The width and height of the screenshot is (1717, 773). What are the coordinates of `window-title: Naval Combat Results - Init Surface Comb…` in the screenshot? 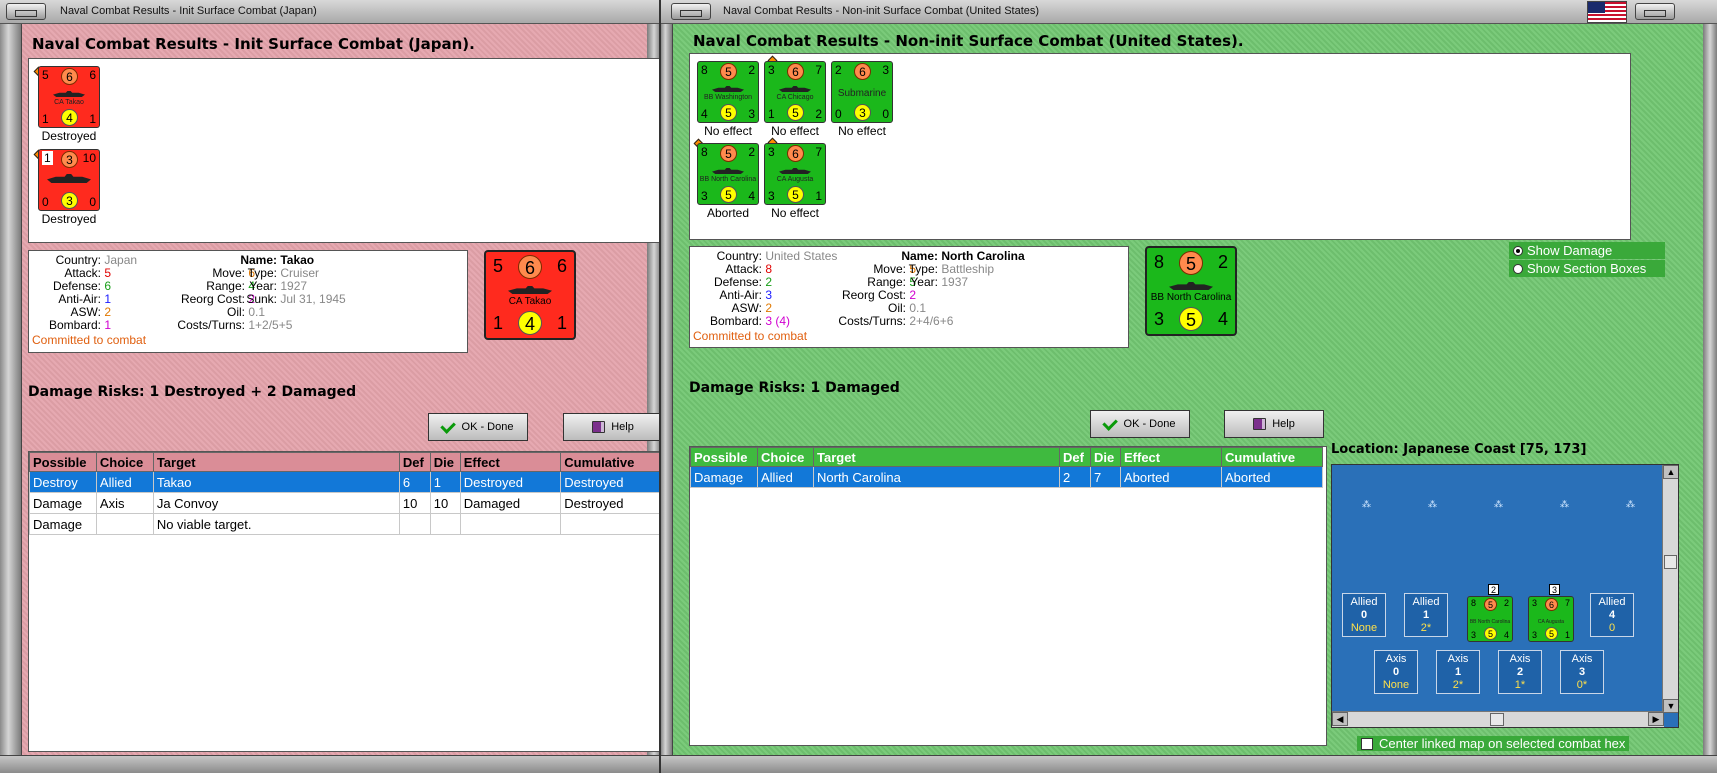 It's located at (188, 11).